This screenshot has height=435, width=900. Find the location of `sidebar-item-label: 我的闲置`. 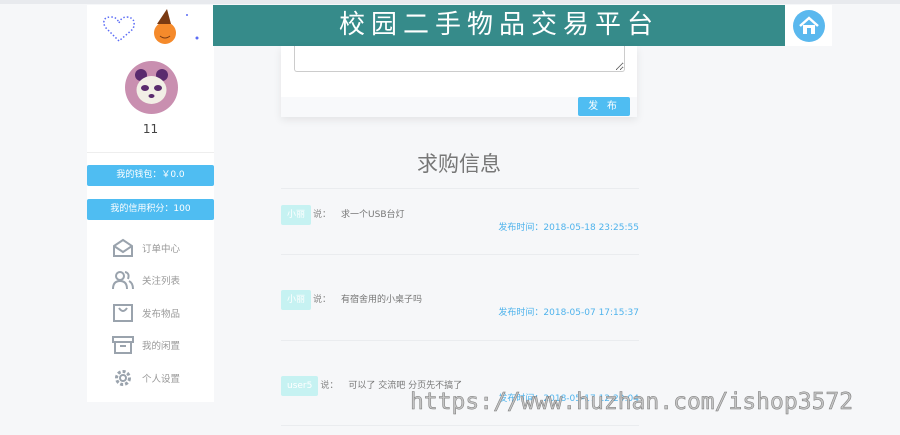

sidebar-item-label: 我的闲置 is located at coordinates (161, 346).